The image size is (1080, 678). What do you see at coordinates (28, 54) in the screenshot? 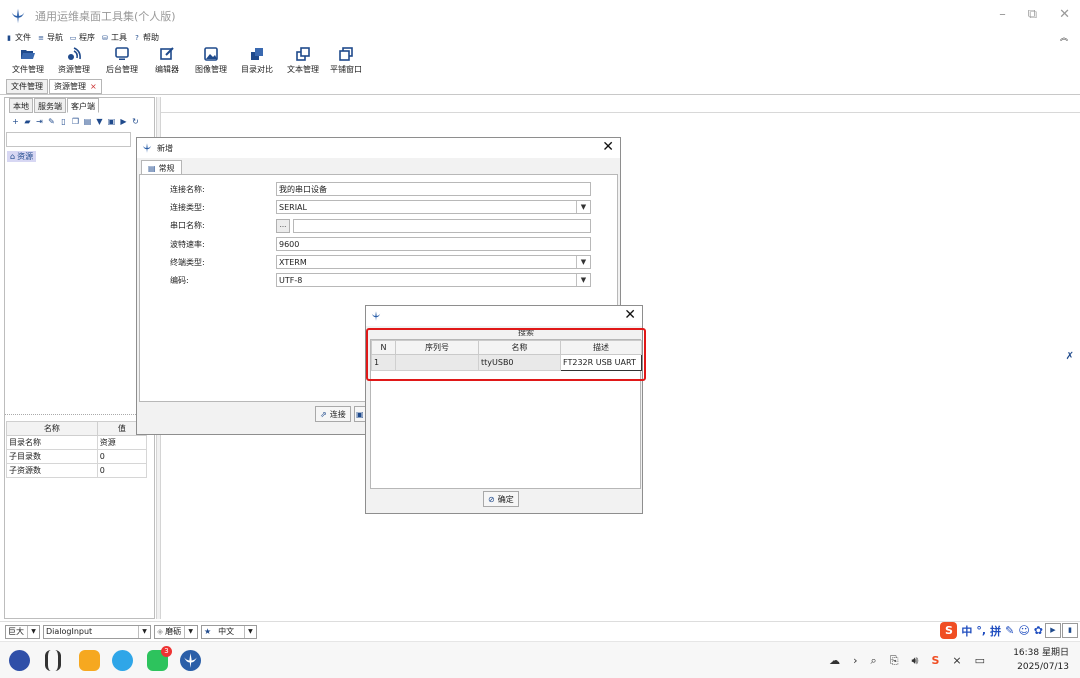
I see `folder-open-icon` at bounding box center [28, 54].